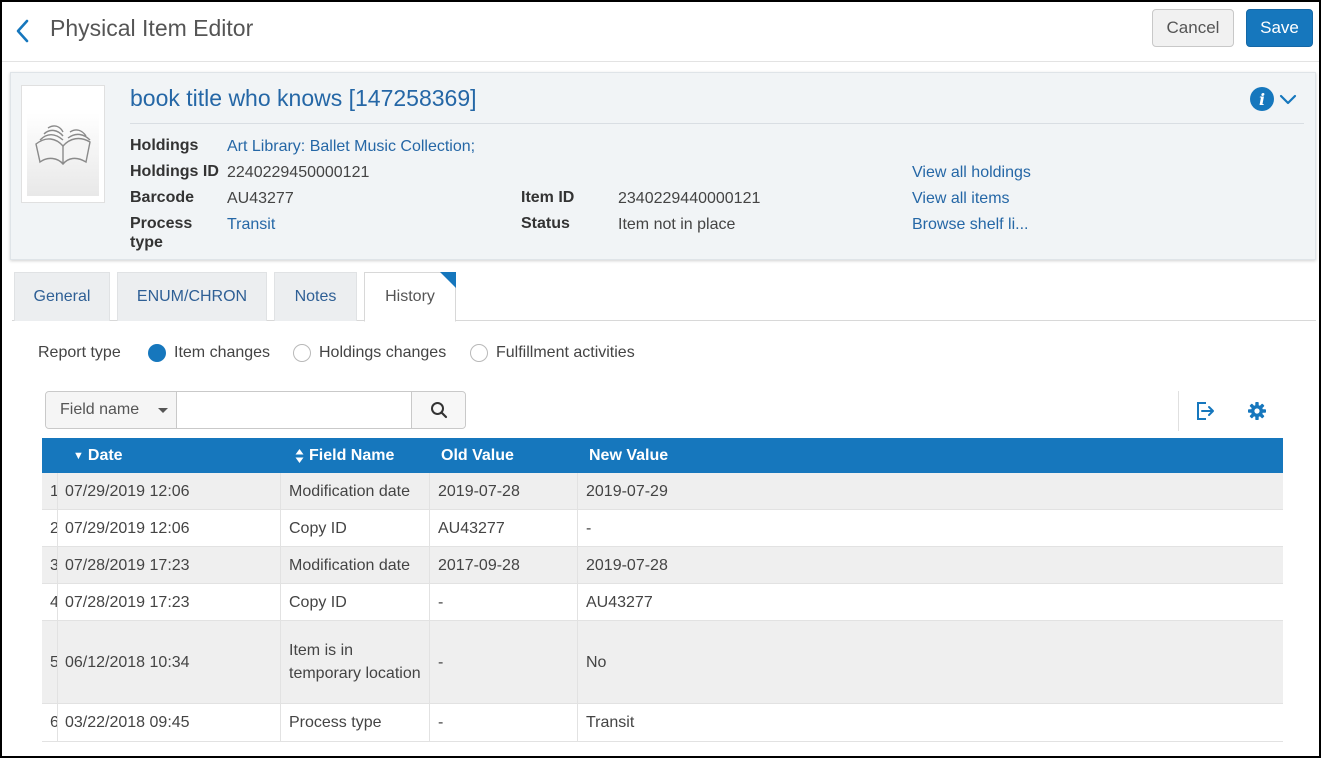 This screenshot has height=758, width=1321. What do you see at coordinates (1288, 99) in the screenshot?
I see `chevron-down-icon` at bounding box center [1288, 99].